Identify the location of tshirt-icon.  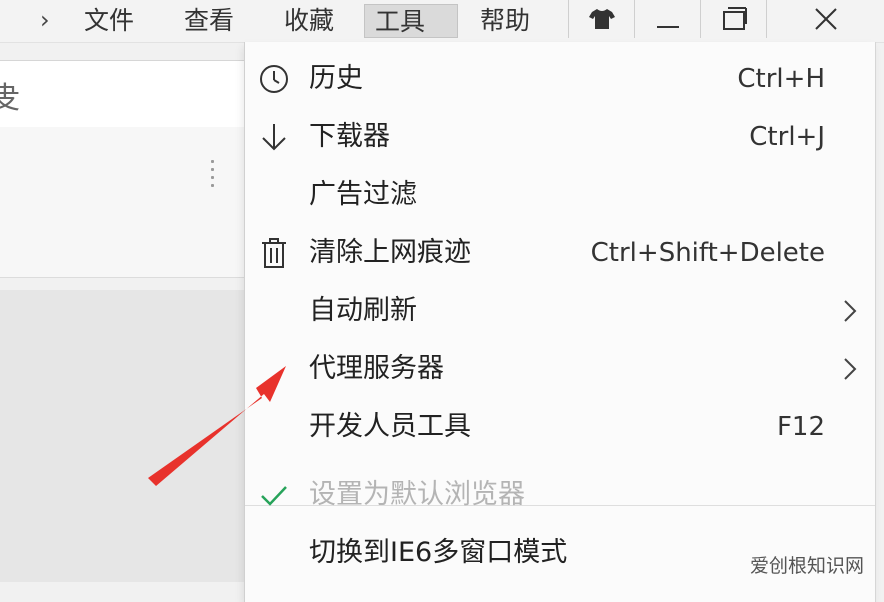
(601, 19).